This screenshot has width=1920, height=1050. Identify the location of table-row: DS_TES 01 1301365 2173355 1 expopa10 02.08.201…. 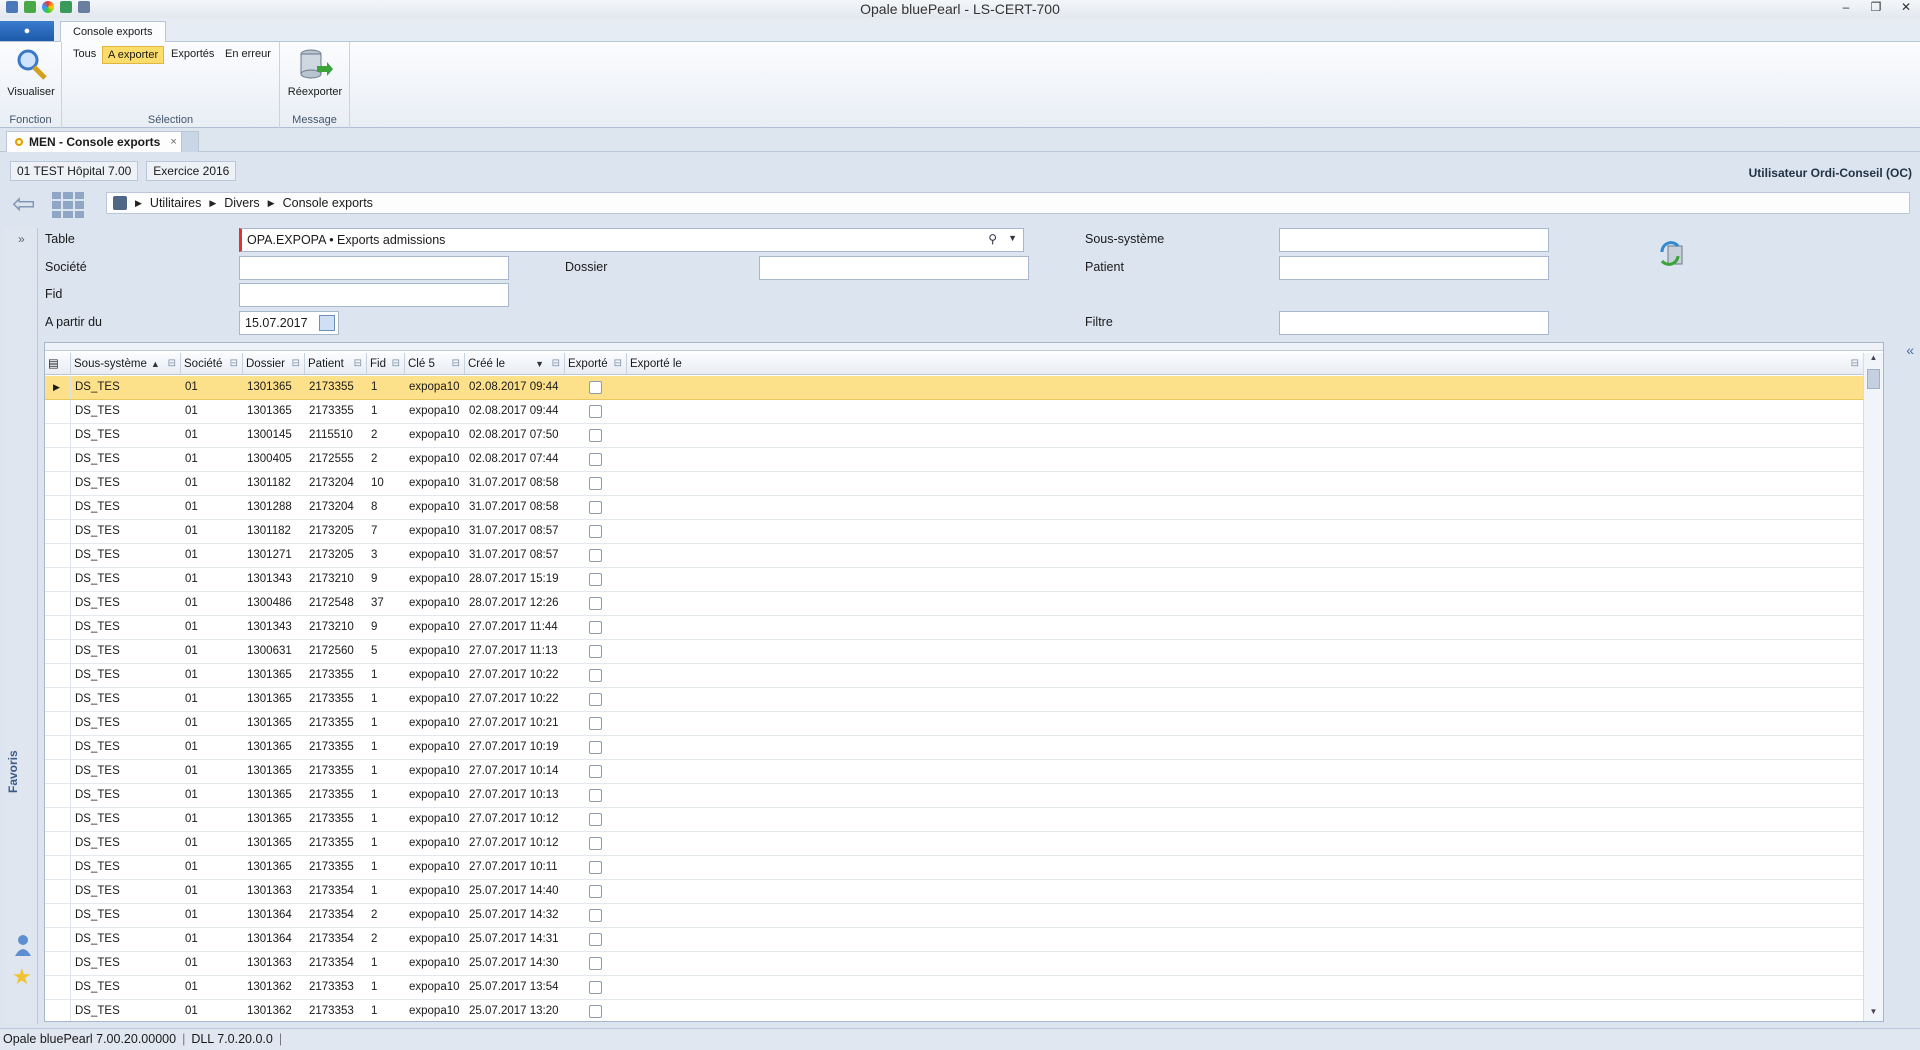
(954, 412).